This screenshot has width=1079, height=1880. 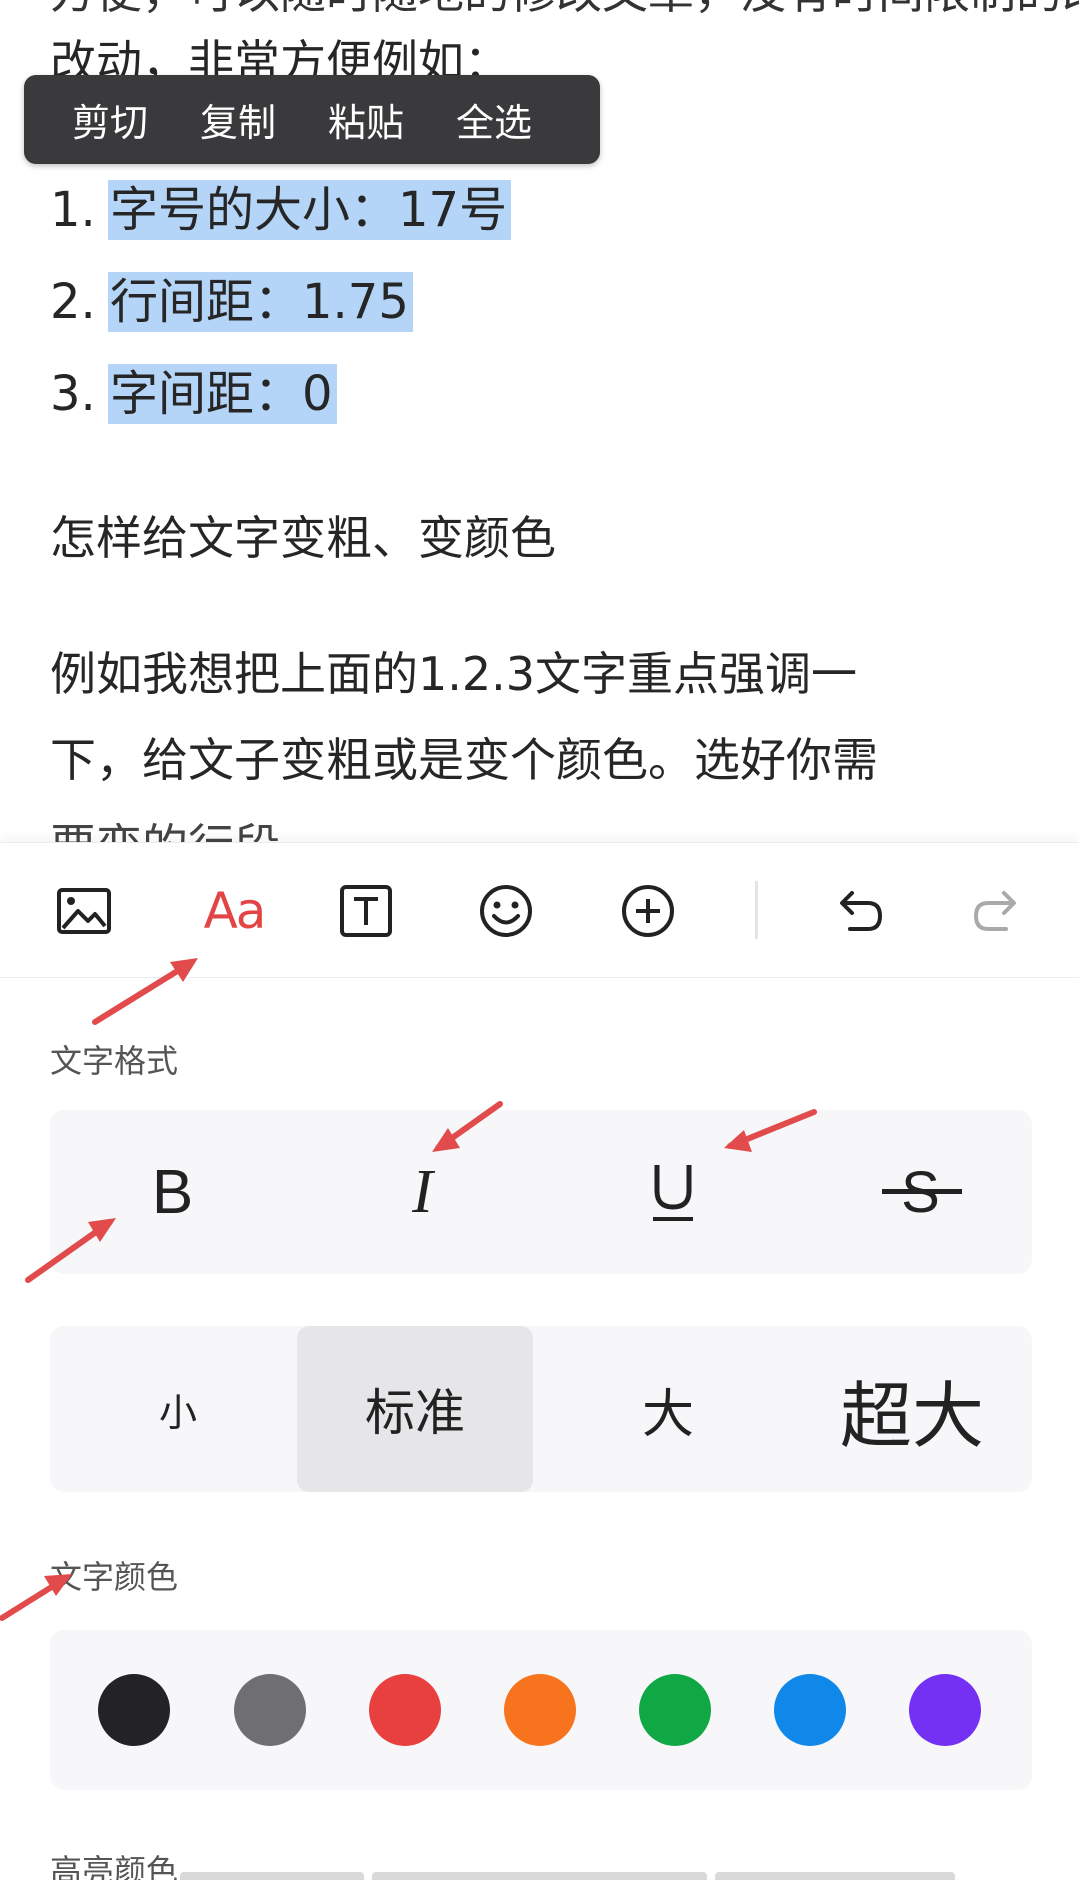 What do you see at coordinates (260, 302) in the screenshot?
I see `selected-text: 行间距：1.75` at bounding box center [260, 302].